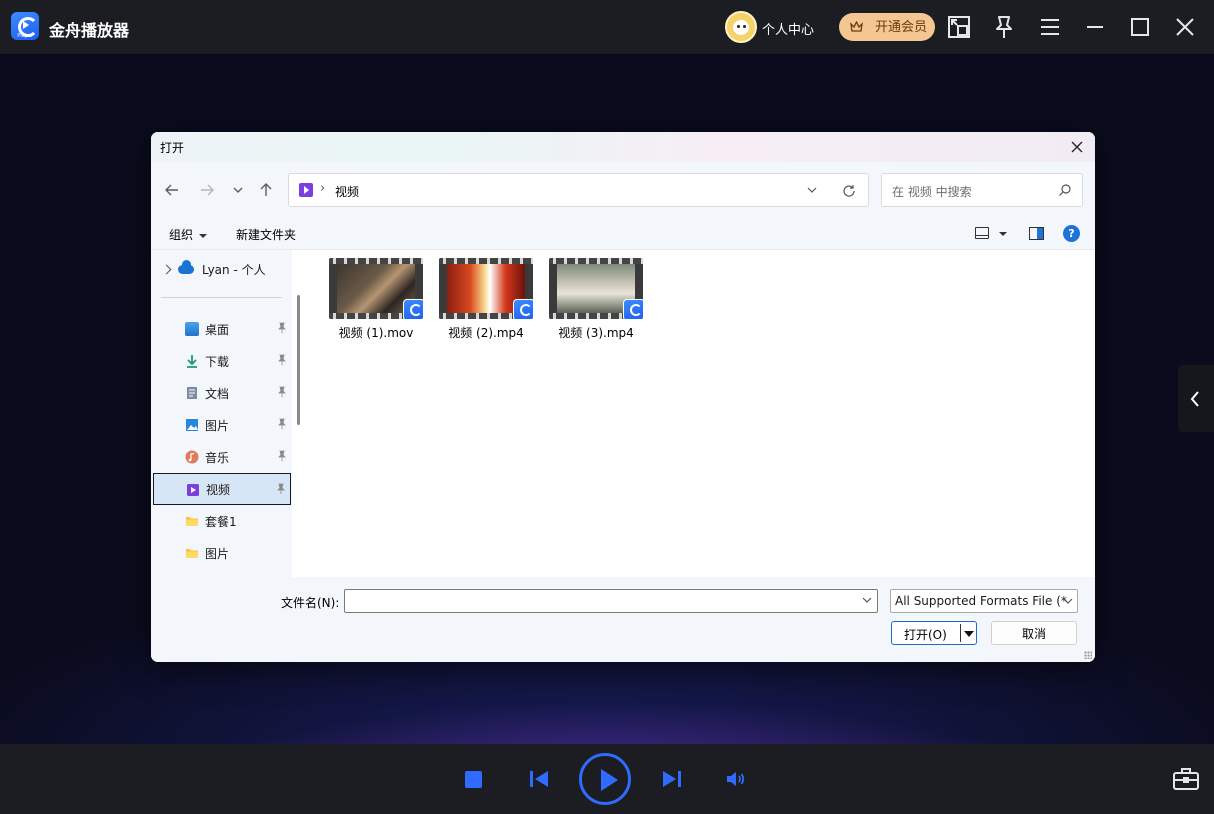 This screenshot has height=814, width=1214. I want to click on dialog-title-bar: 打开, so click(623, 147).